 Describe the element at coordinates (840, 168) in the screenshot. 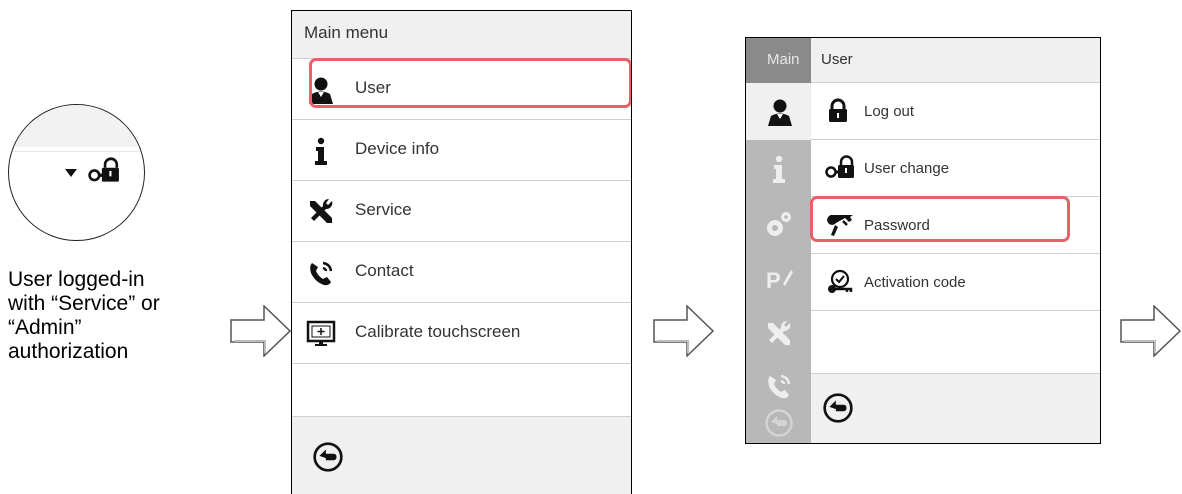

I see `user-change-icon` at that location.